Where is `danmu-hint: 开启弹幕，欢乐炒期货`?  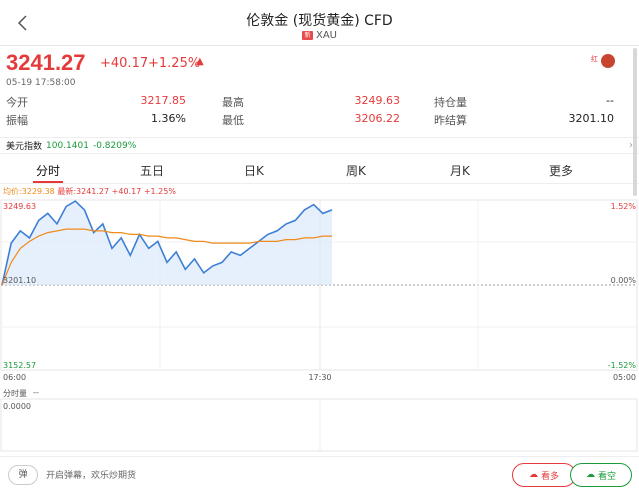 danmu-hint: 开启弹幕，欢乐炒期货 is located at coordinates (91, 474).